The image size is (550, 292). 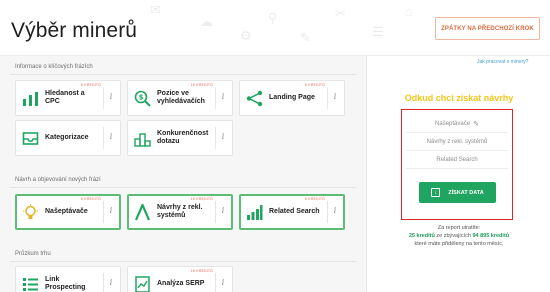 I want to click on get-data-button: ↓ ZÍSKAT DATA, so click(x=457, y=192).